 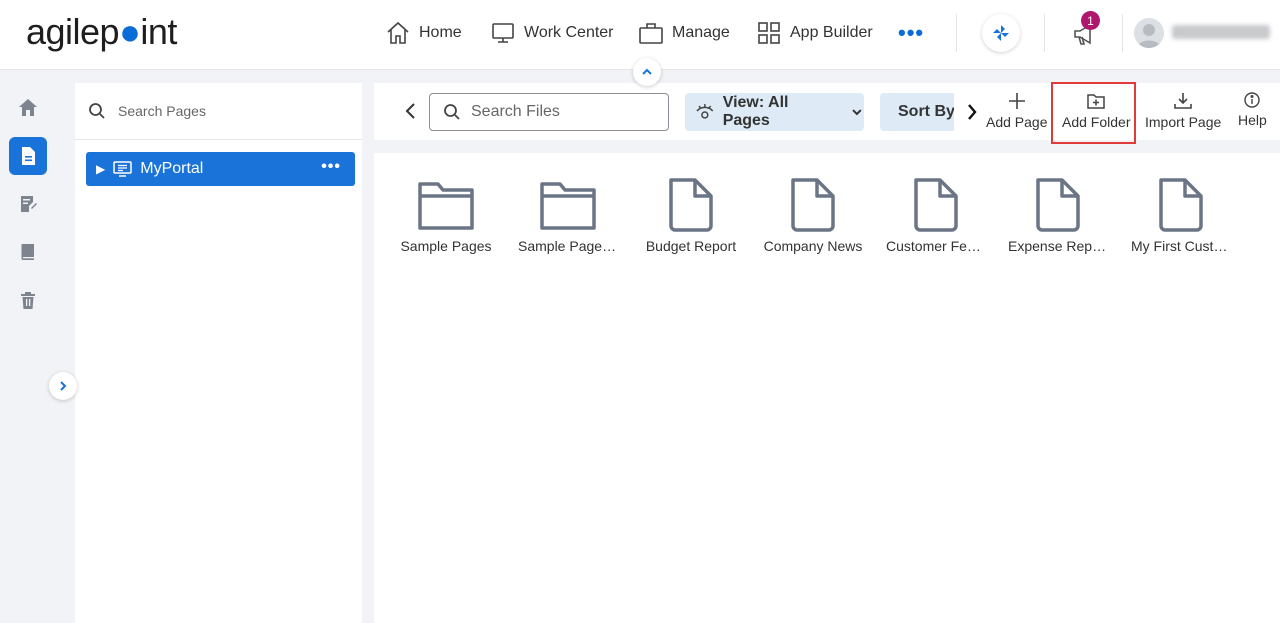 I want to click on nav-app-builder: App Builder, so click(x=814, y=33).